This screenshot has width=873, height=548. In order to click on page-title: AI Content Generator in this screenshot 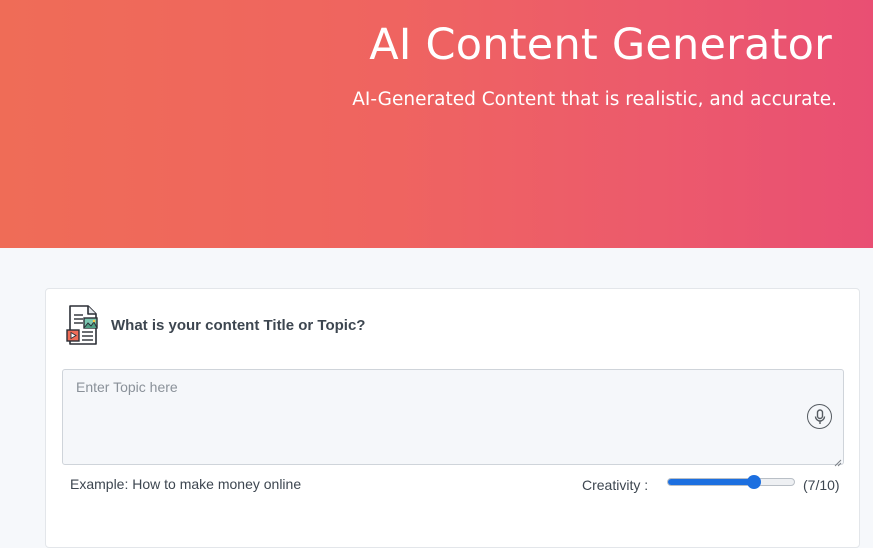, I will do `click(600, 45)`.